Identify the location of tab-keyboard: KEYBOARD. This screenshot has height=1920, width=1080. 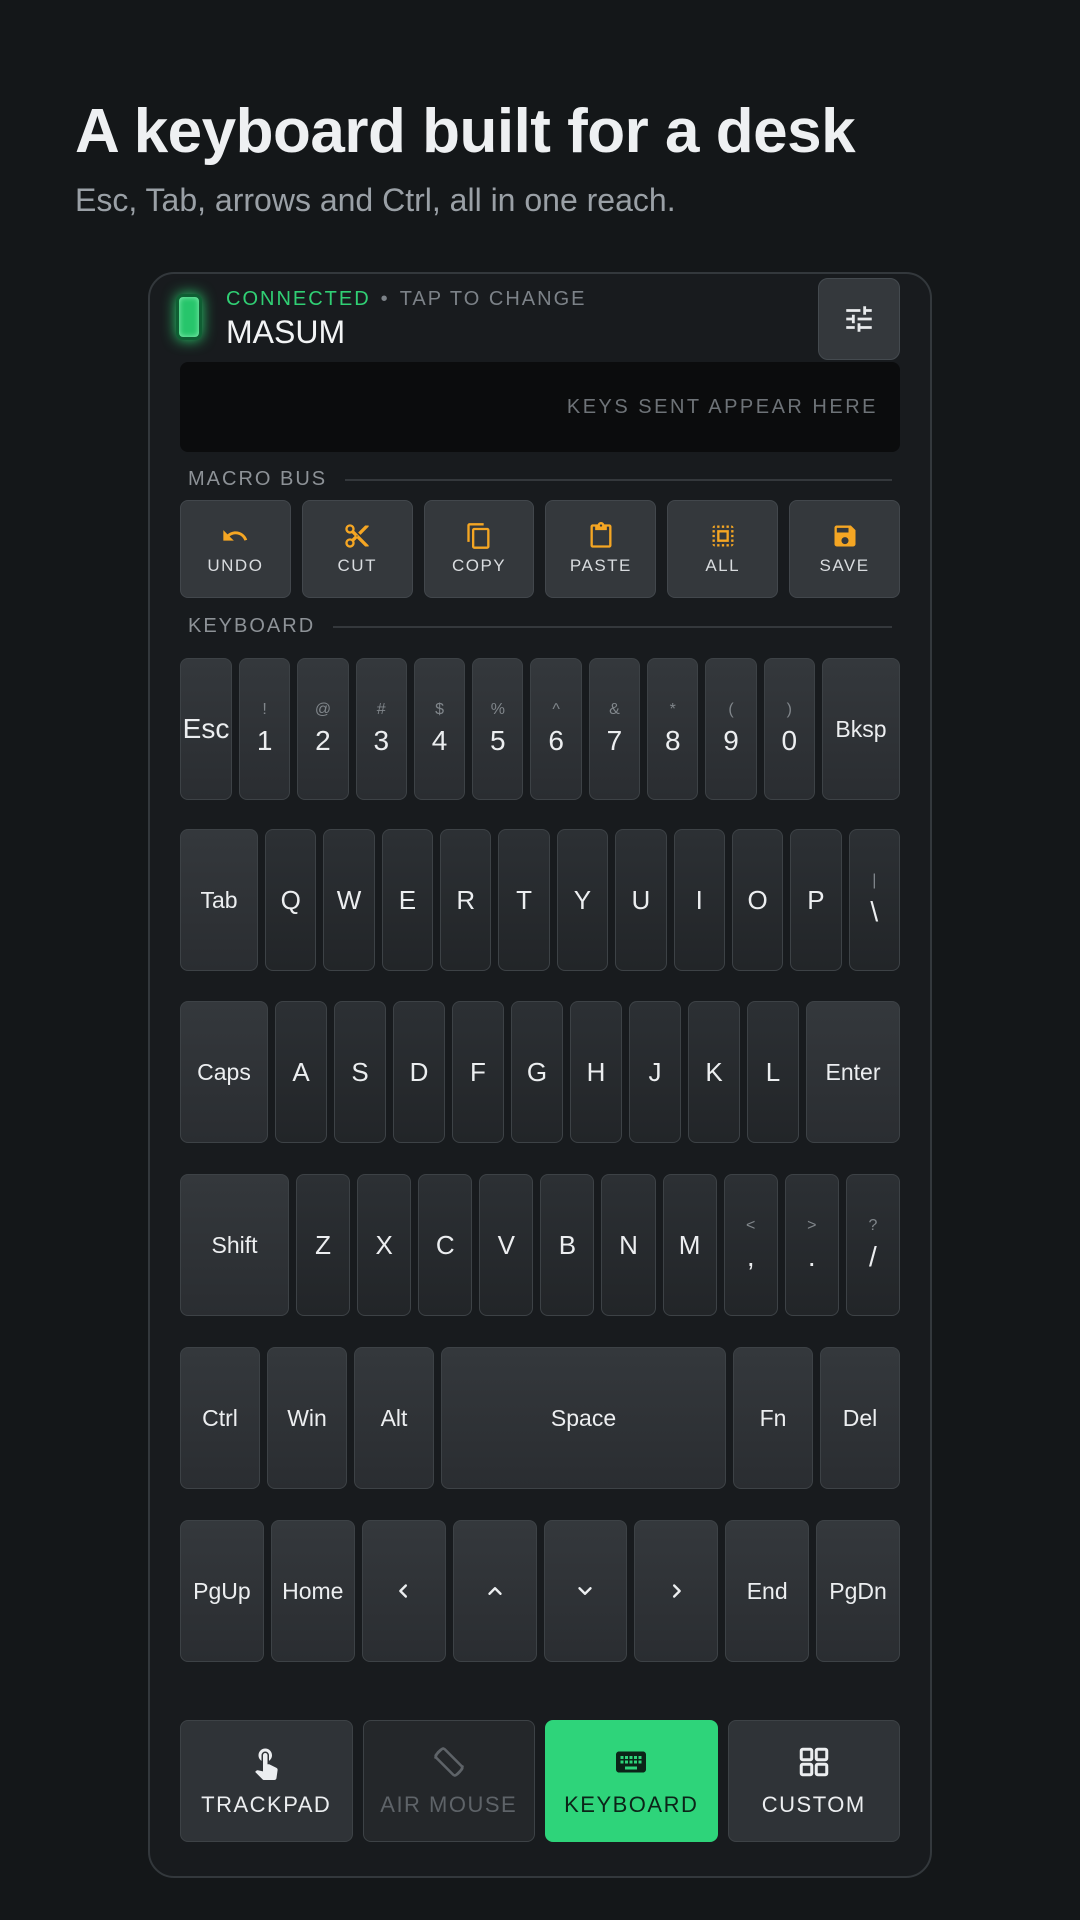
(631, 1781).